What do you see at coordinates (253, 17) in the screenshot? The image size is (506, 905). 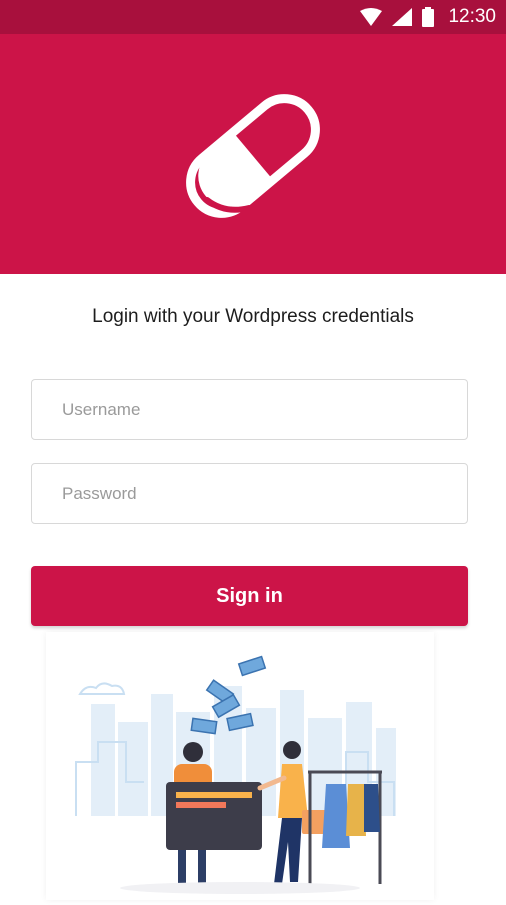 I see `status-bar: 12:30` at bounding box center [253, 17].